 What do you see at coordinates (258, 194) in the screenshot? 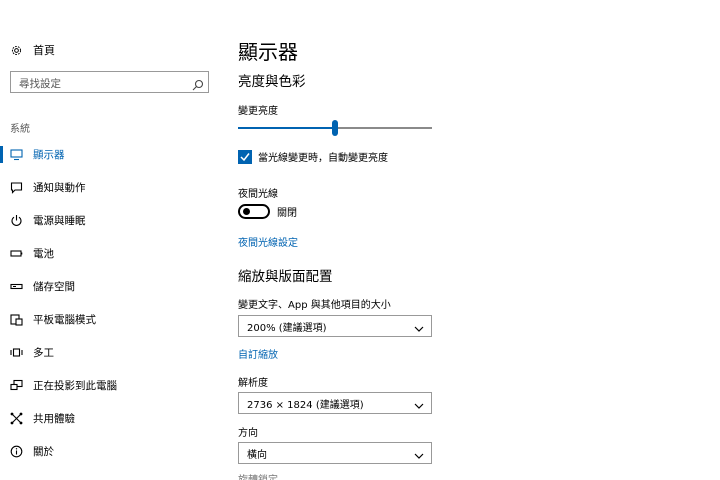
I see `night-light-label: 夜間光線` at bounding box center [258, 194].